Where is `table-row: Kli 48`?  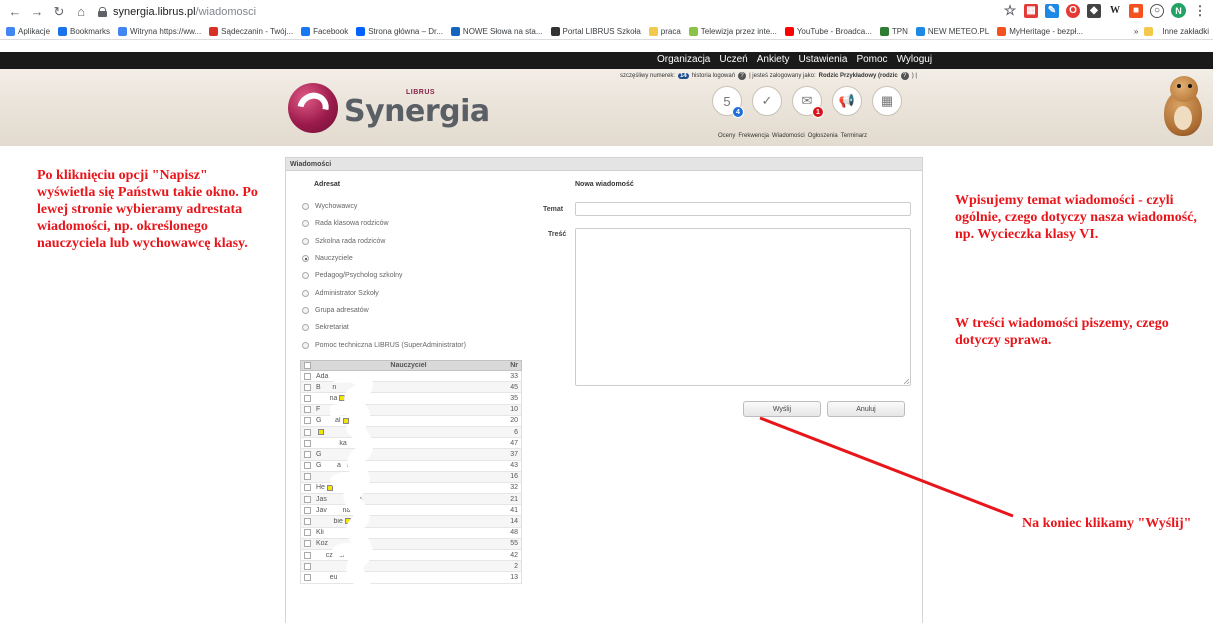 table-row: Kli 48 is located at coordinates (411, 533).